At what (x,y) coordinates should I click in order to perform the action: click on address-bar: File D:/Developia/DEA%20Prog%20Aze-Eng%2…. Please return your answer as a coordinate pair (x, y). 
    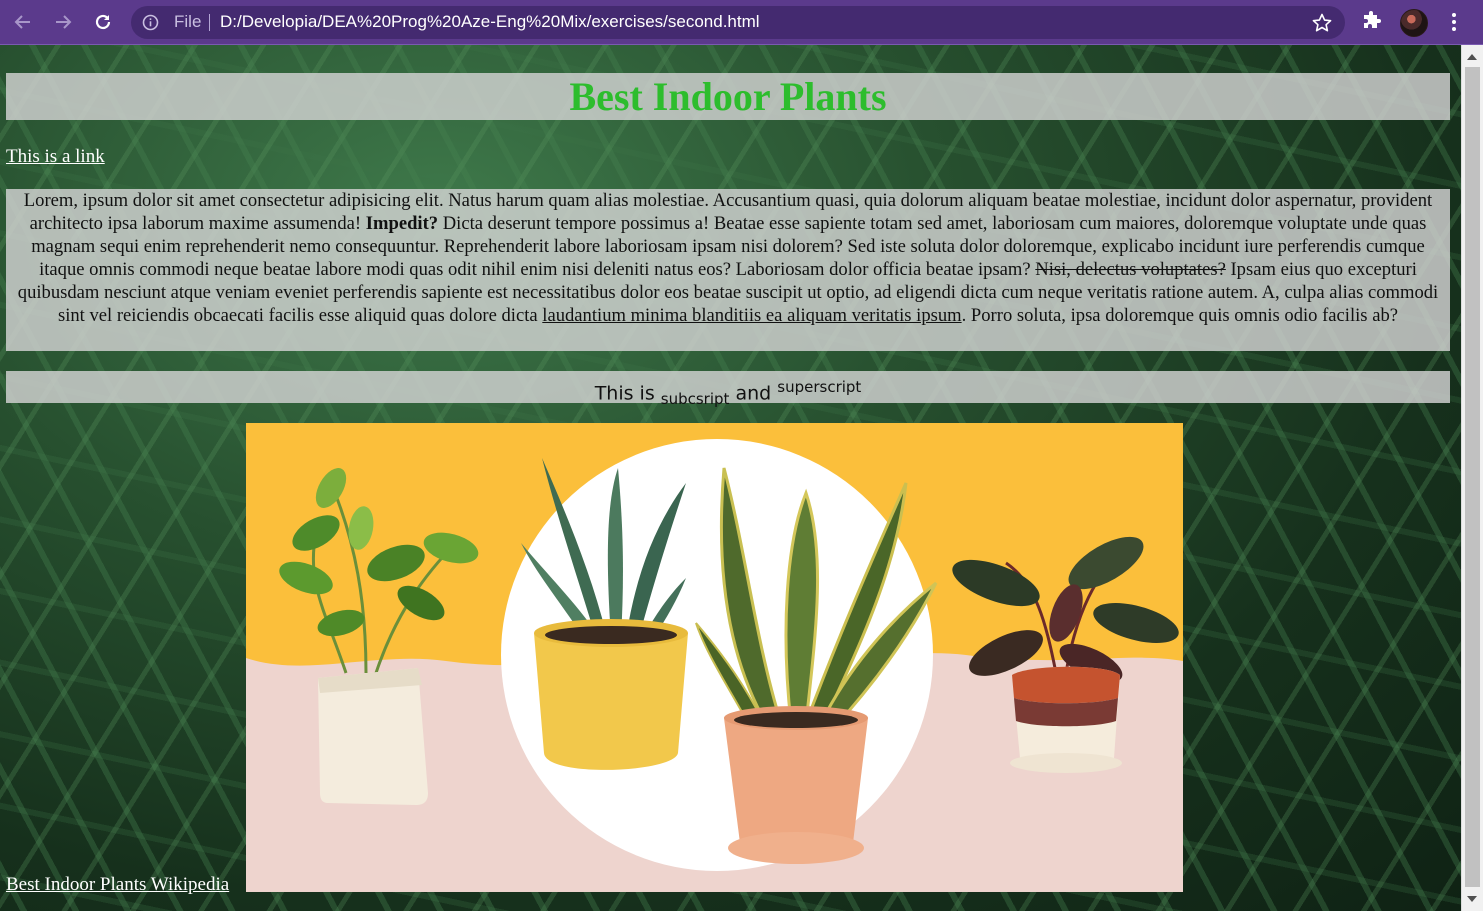
    Looking at the image, I should click on (738, 22).